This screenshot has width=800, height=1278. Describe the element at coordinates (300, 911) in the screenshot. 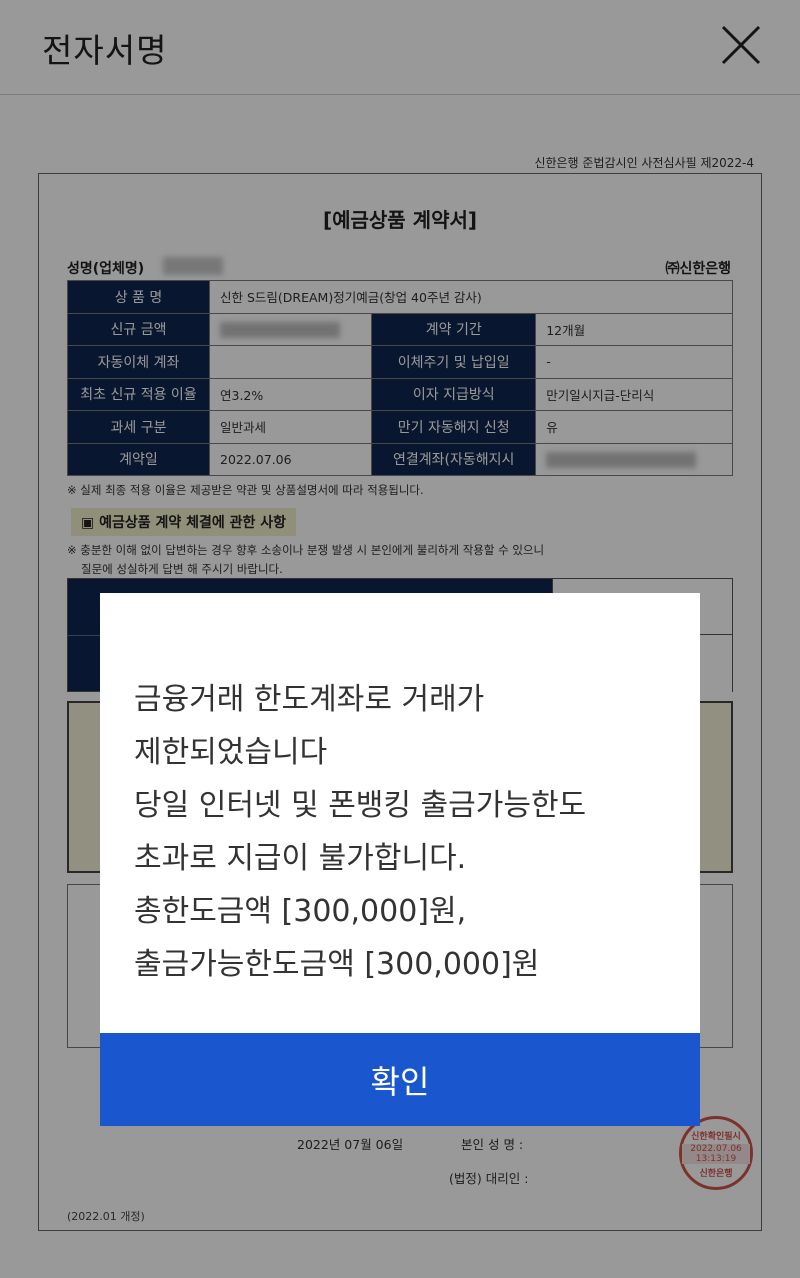

I see `alert-message-line: 총한도금액 [300,000]원,` at that location.